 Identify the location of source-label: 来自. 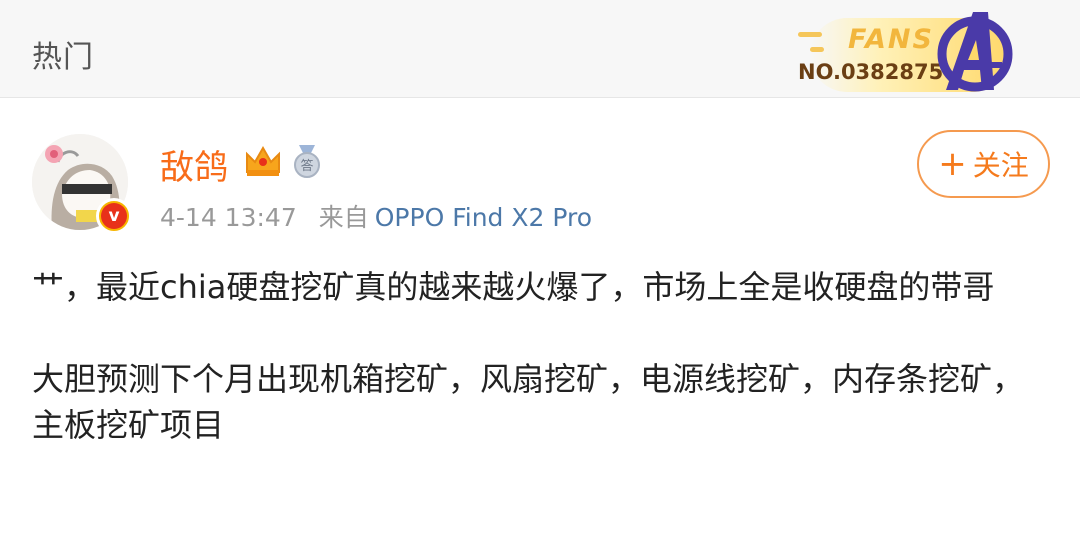
(343, 217).